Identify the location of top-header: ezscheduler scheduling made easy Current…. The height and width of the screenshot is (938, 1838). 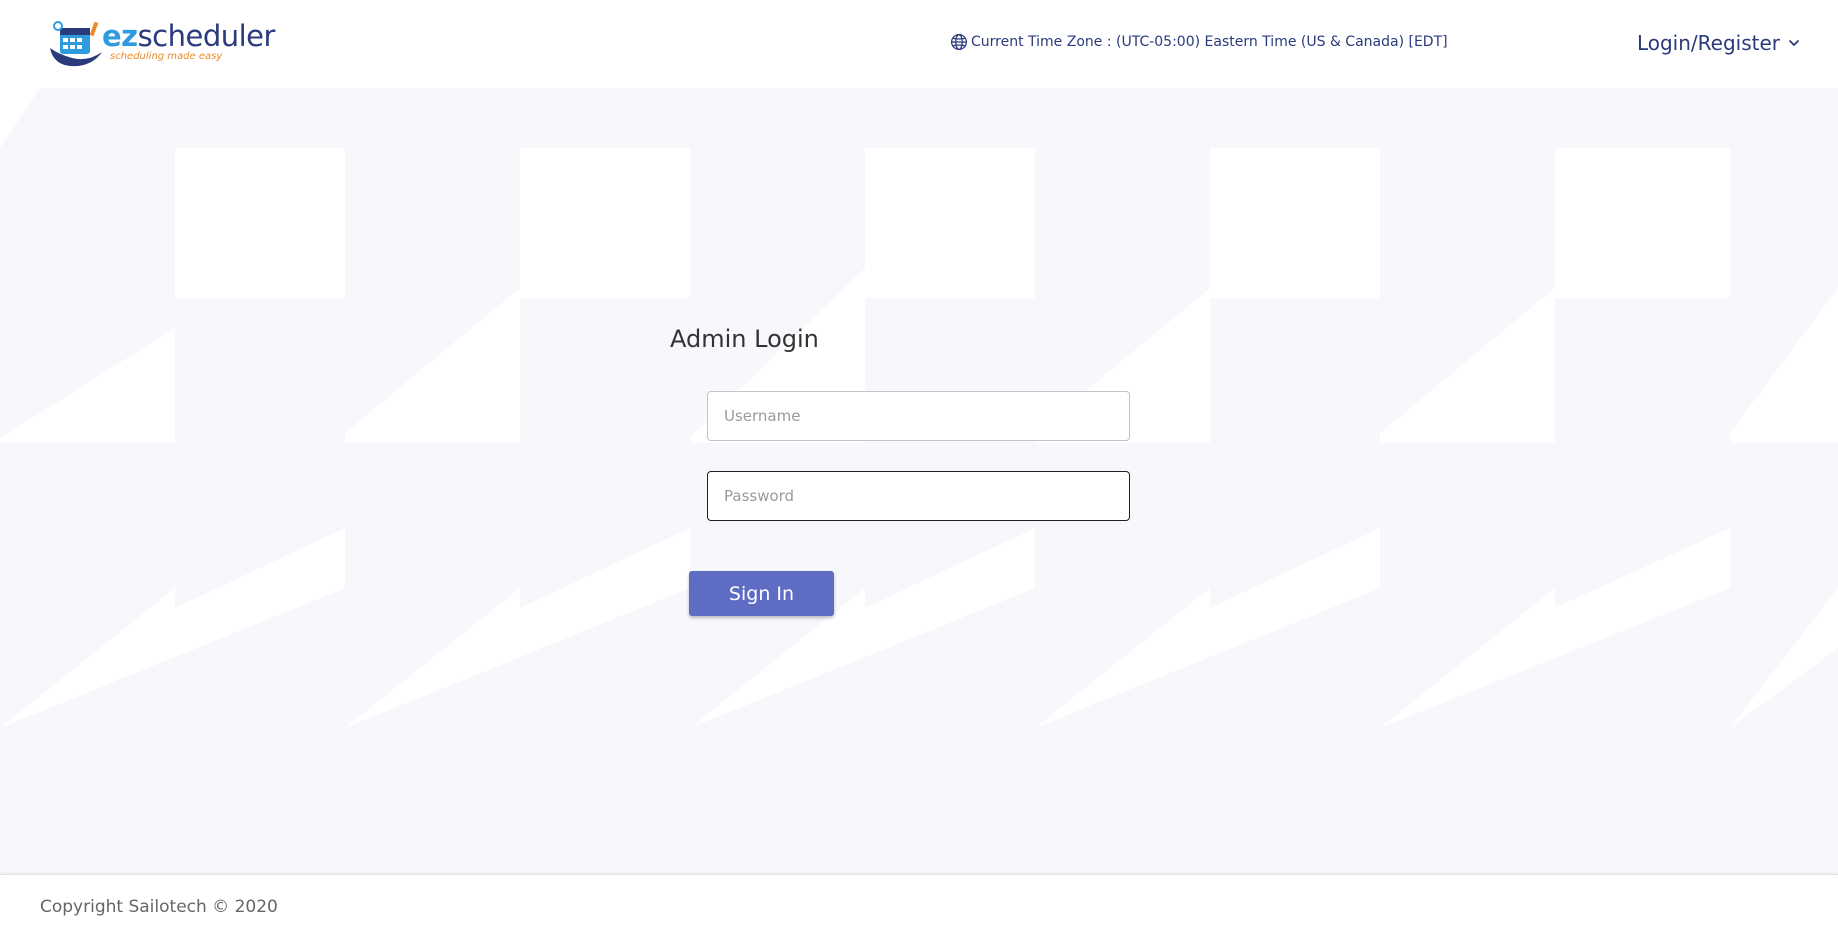
(919, 44).